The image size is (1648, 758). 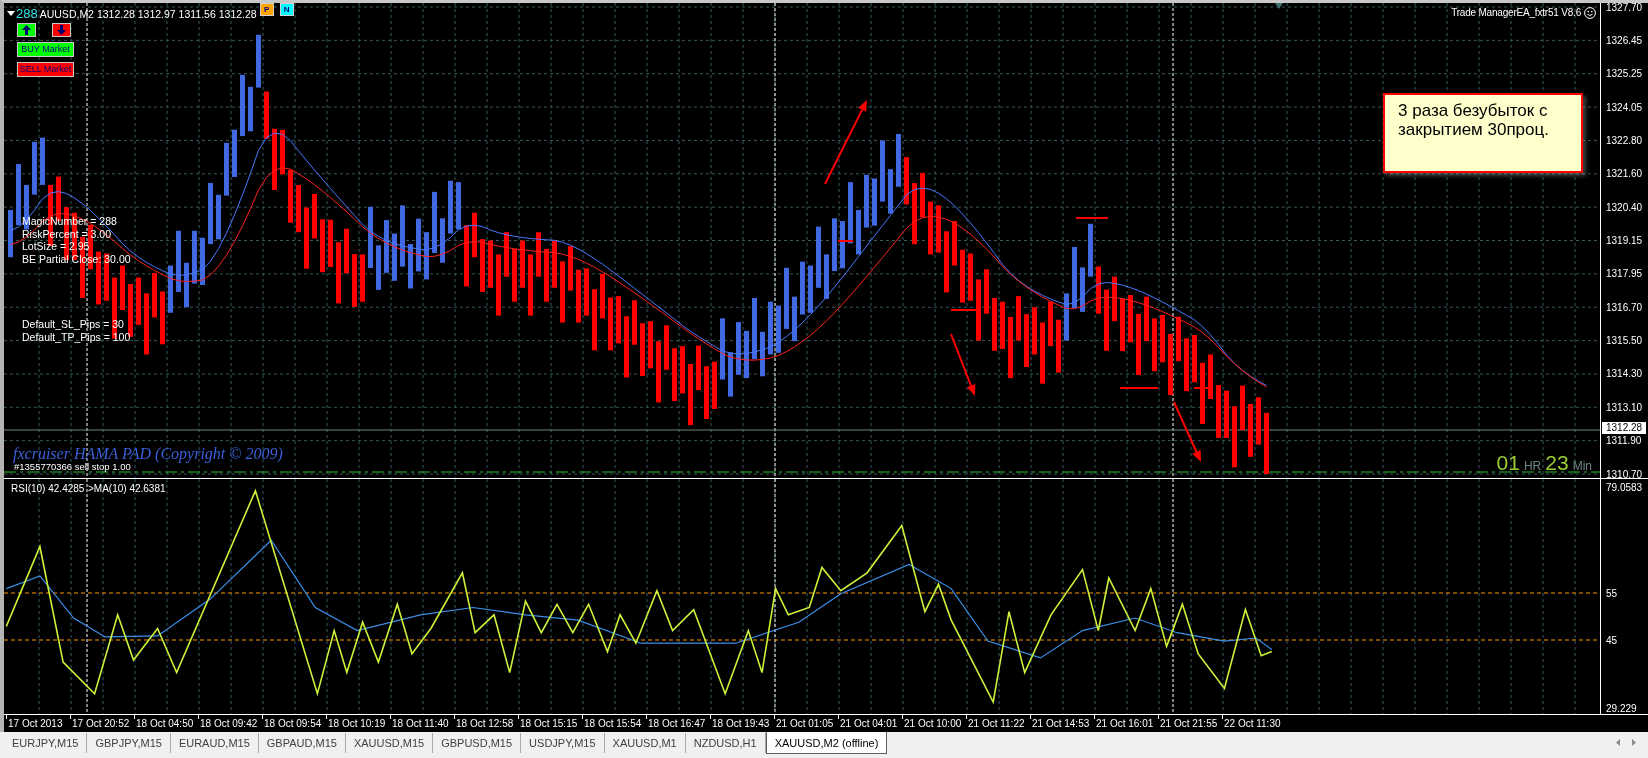 I want to click on time-label: 21 Oct 21:55, so click(x=1189, y=723).